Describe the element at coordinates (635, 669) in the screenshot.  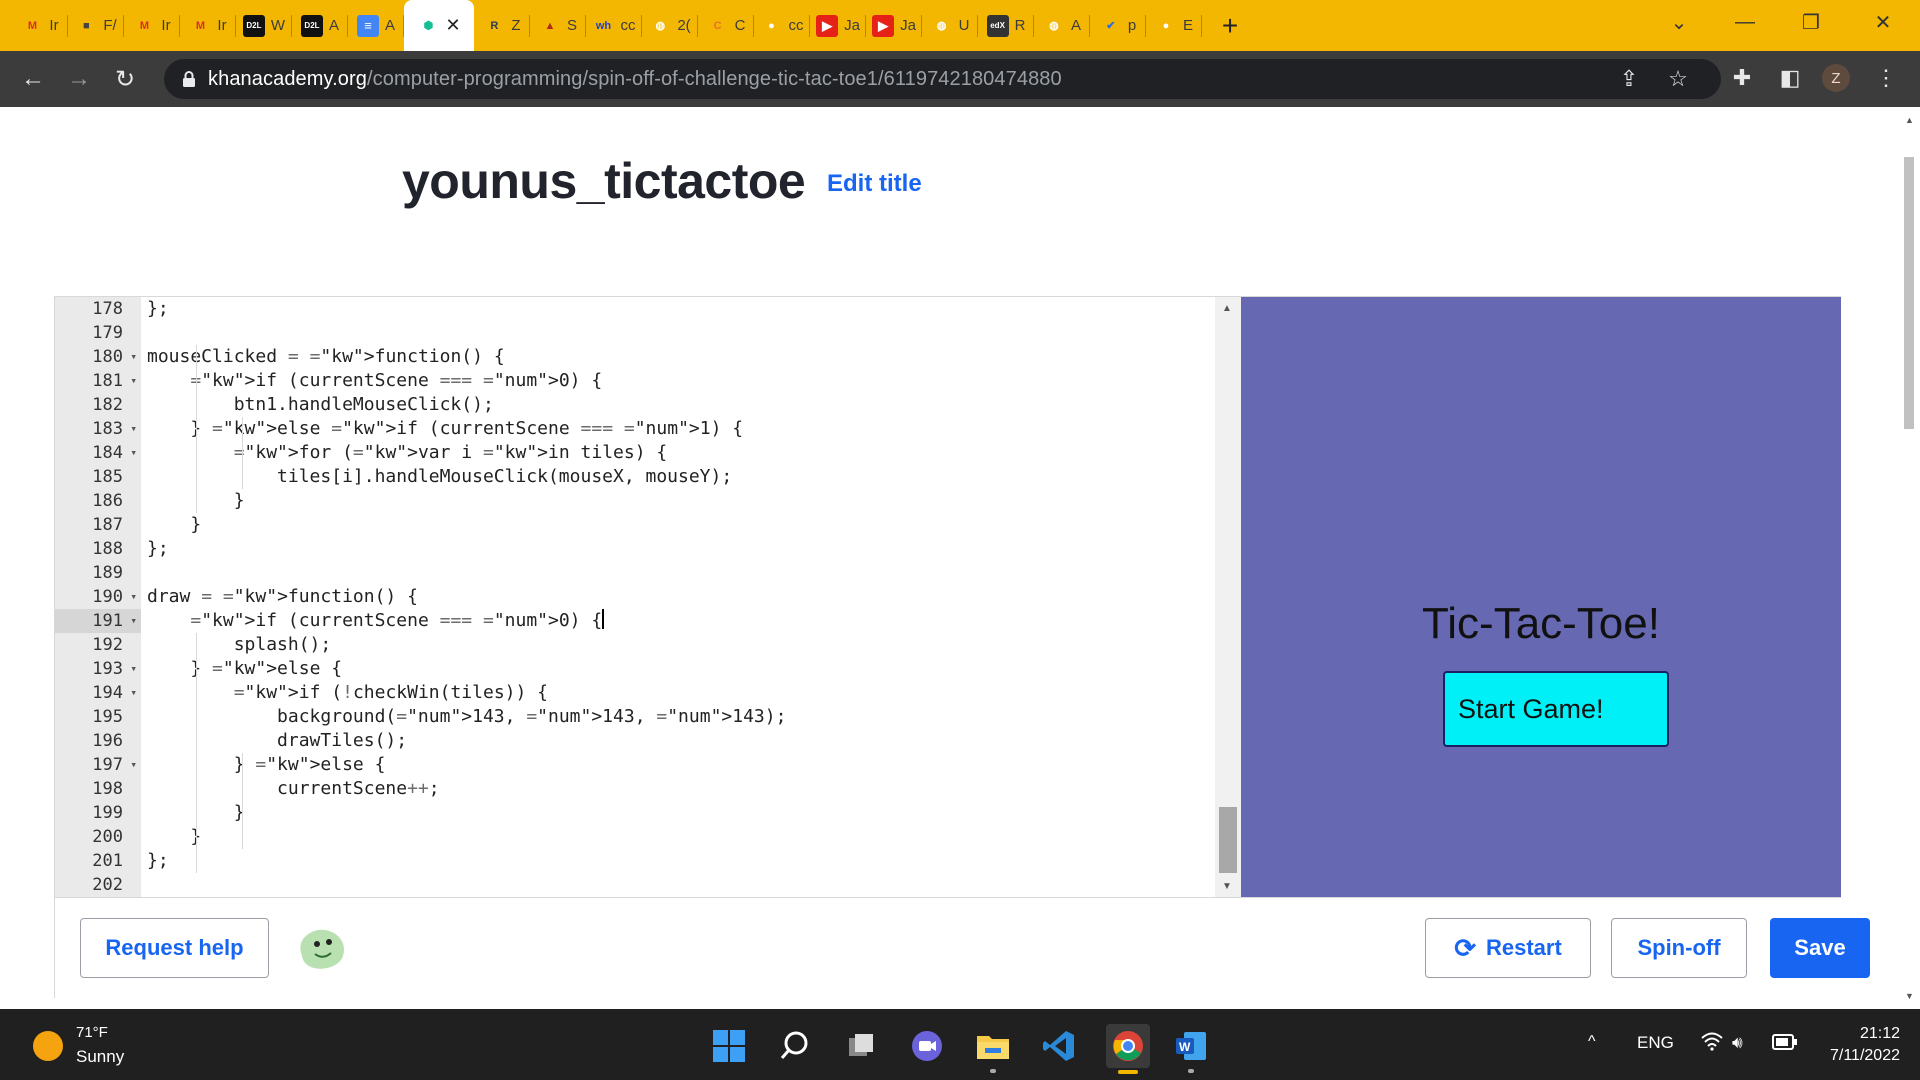
I see `code-line: 193 ▾ } ="kw">else {` at that location.